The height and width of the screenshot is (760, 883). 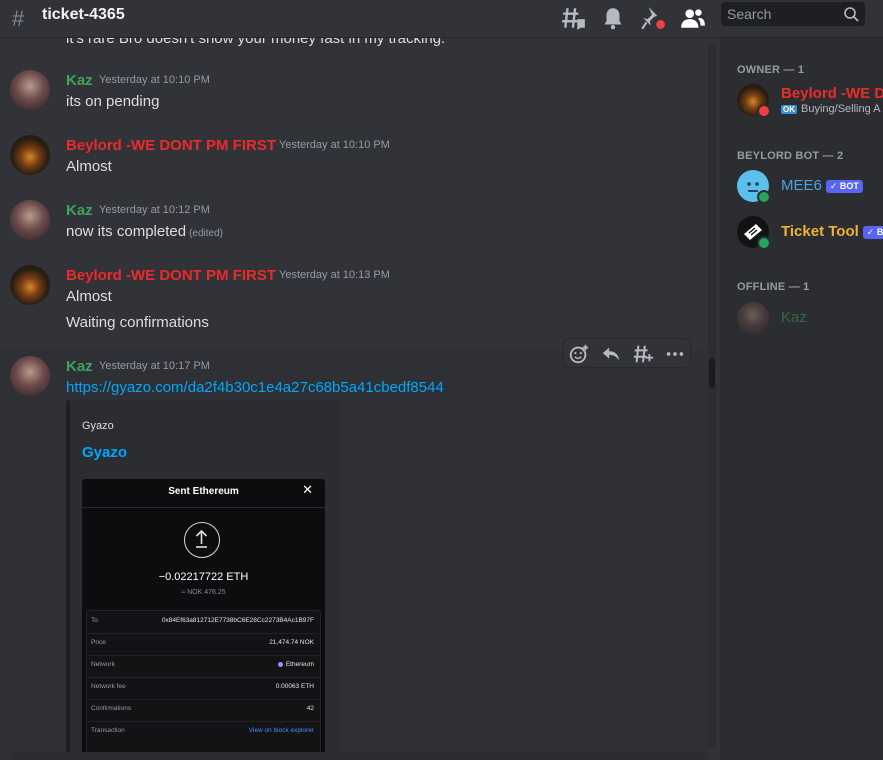 What do you see at coordinates (294, 686) in the screenshot?
I see `detail-value: 0.00063 ETH` at bounding box center [294, 686].